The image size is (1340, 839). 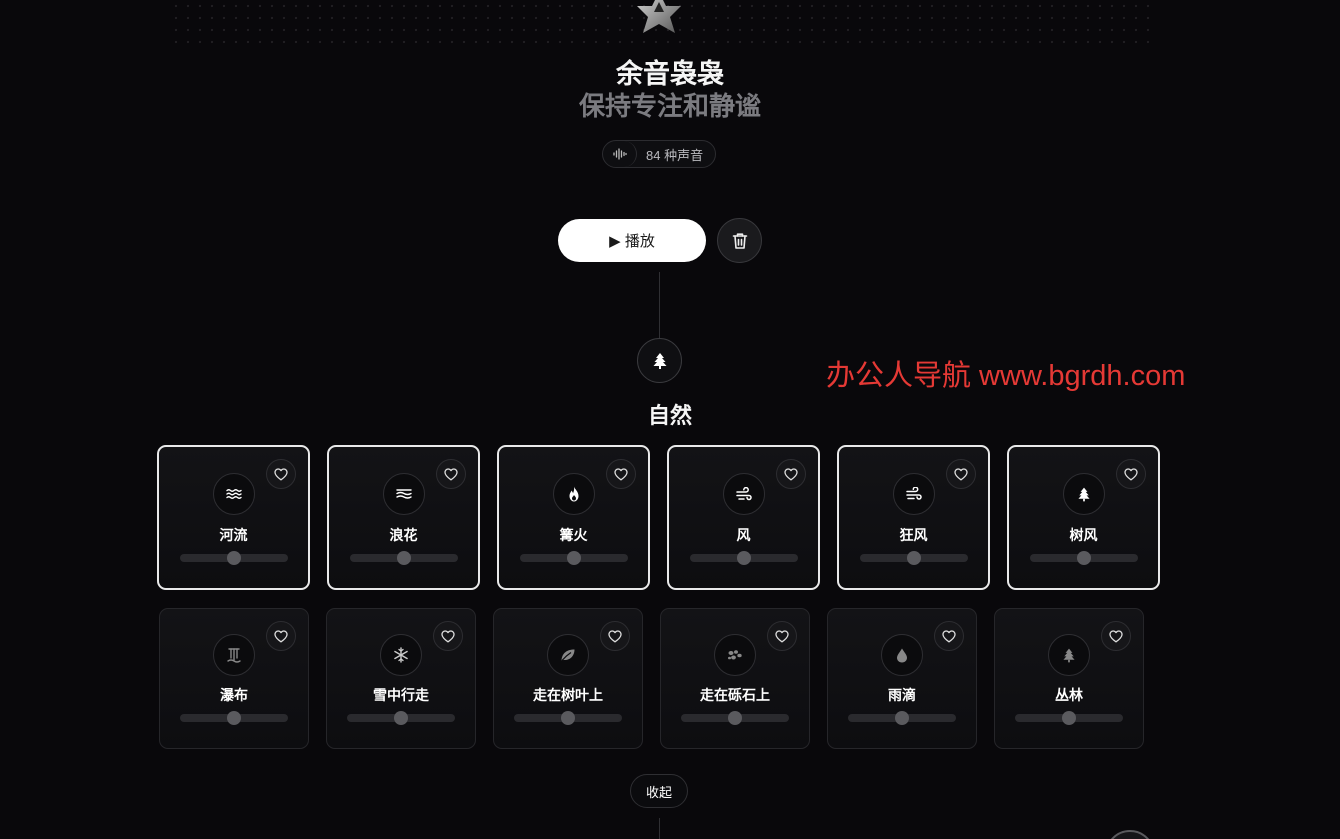 I want to click on play-button: ▶ 播放, so click(x=632, y=240).